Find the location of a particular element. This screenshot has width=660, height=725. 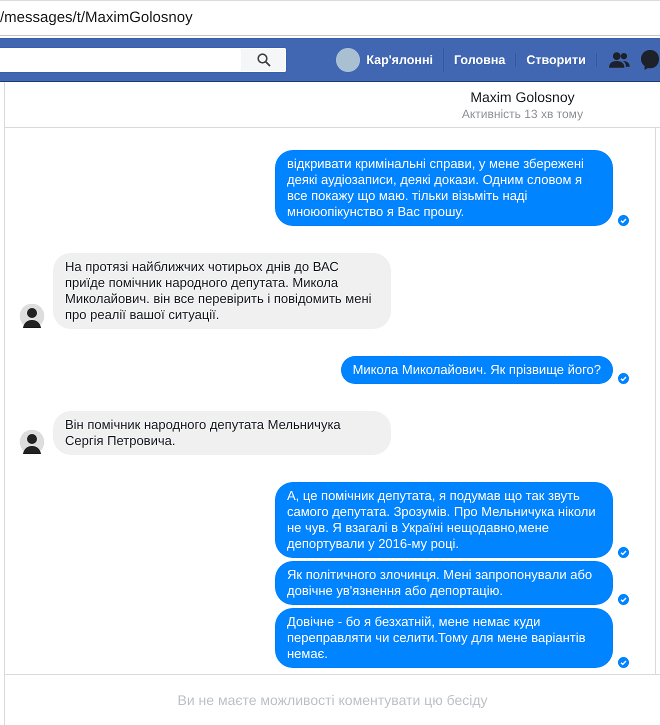

contact-name: Maxim Golosnoy is located at coordinates (522, 96).